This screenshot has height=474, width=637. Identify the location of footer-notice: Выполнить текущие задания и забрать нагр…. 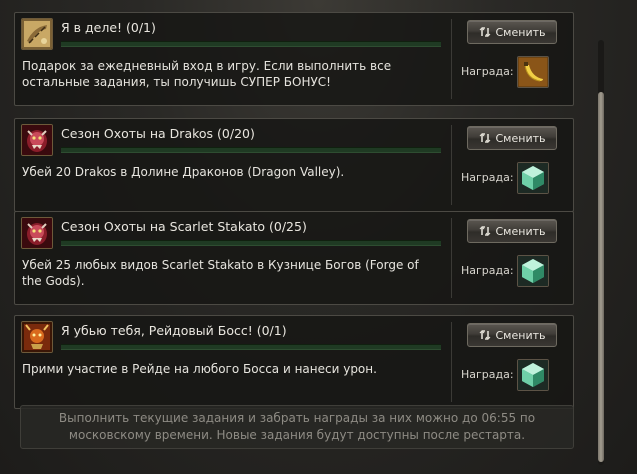
(297, 427).